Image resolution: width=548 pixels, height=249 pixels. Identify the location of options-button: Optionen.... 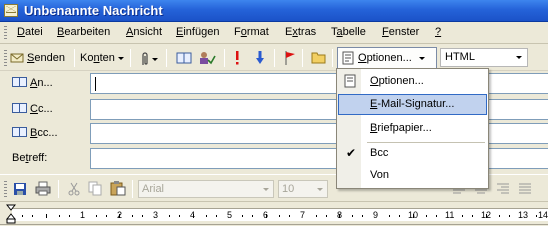
(387, 58).